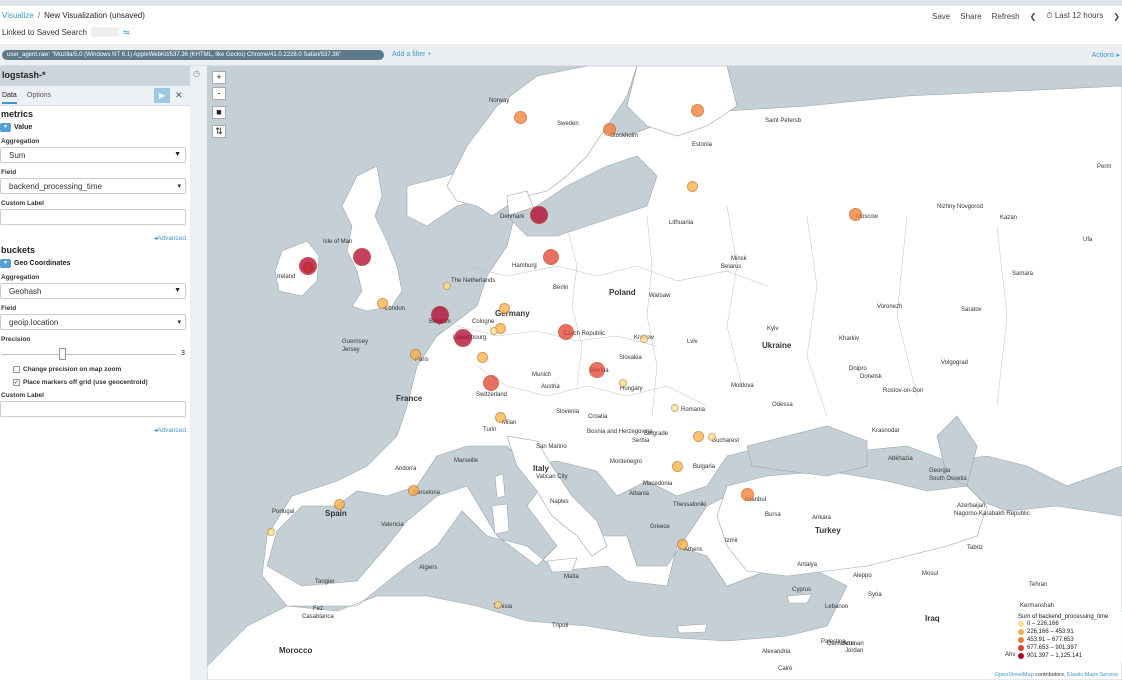 The height and width of the screenshot is (680, 1122). What do you see at coordinates (970, 16) in the screenshot?
I see `share-button: Share` at bounding box center [970, 16].